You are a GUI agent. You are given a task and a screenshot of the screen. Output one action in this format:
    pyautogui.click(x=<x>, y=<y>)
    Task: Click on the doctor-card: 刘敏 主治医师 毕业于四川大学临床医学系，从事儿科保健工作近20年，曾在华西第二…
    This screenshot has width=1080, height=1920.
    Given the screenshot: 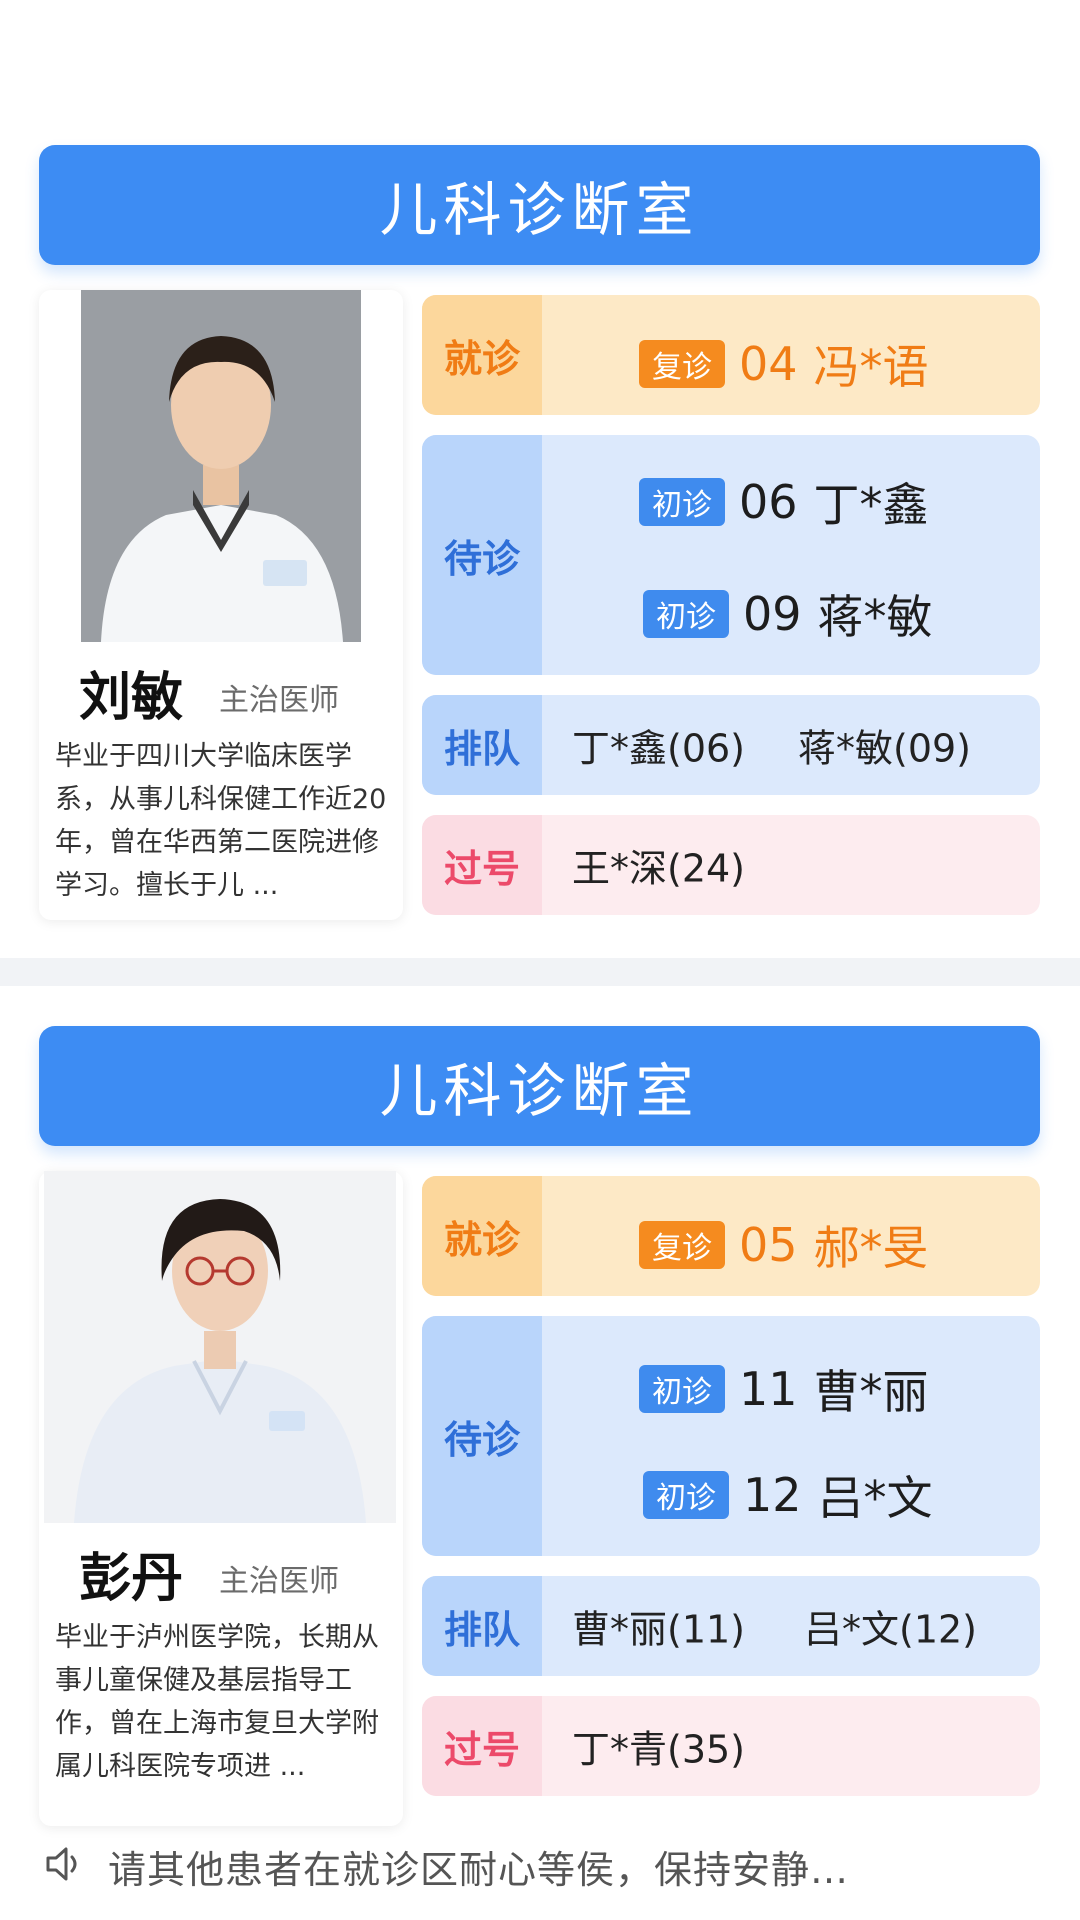 What is the action you would take?
    pyautogui.click(x=221, y=605)
    